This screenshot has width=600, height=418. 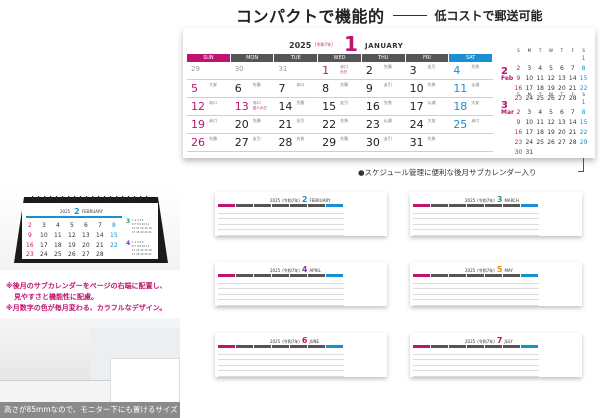 I want to click on day-number: 14, so click(x=285, y=106).